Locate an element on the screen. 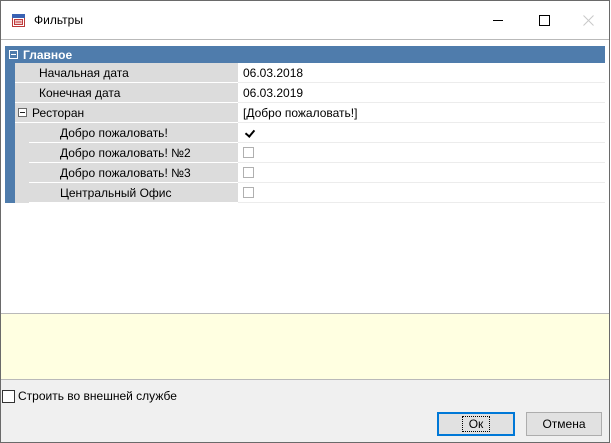 Image resolution: width=611 pixels, height=443 pixels. restaurant-option-label: Добро пожаловать! №2 is located at coordinates (125, 152).